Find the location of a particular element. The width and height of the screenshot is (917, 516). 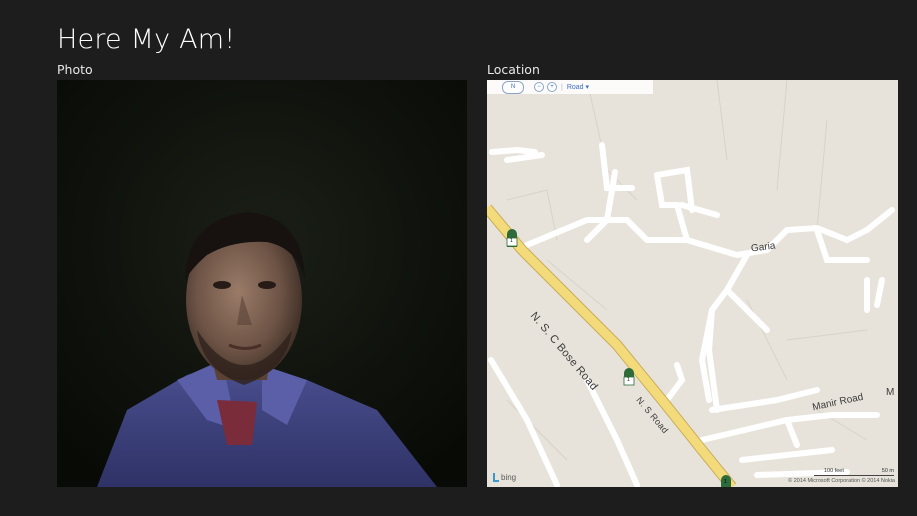

page-title: Here My Am! is located at coordinates (146, 39).